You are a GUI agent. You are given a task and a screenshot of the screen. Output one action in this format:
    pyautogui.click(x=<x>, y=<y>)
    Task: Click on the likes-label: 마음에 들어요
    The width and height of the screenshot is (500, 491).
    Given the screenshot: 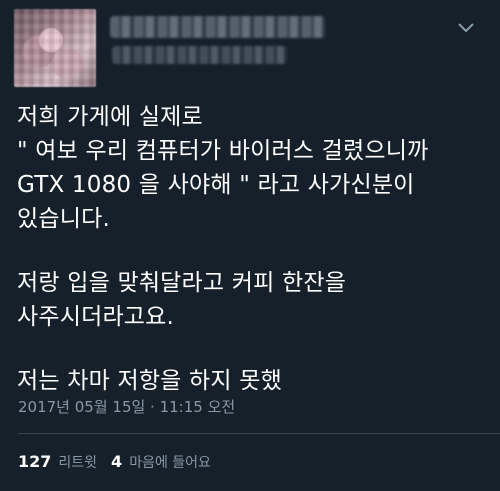 What is the action you would take?
    pyautogui.click(x=170, y=463)
    